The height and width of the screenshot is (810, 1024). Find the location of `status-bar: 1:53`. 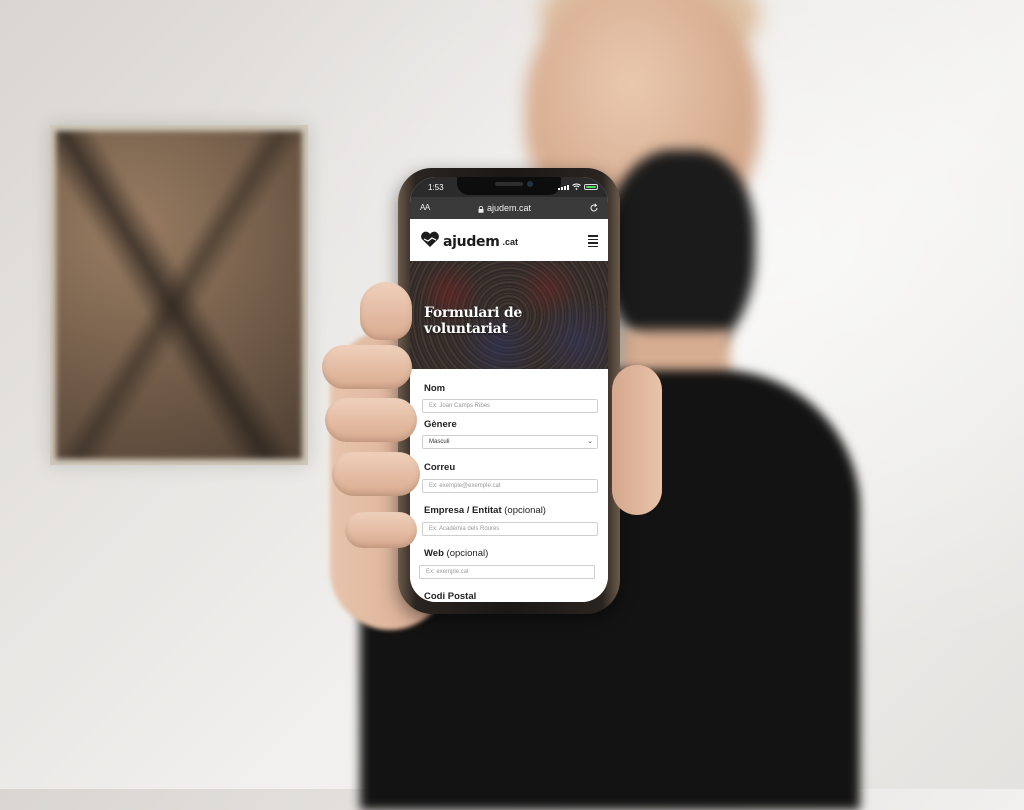

status-bar: 1:53 is located at coordinates (509, 187).